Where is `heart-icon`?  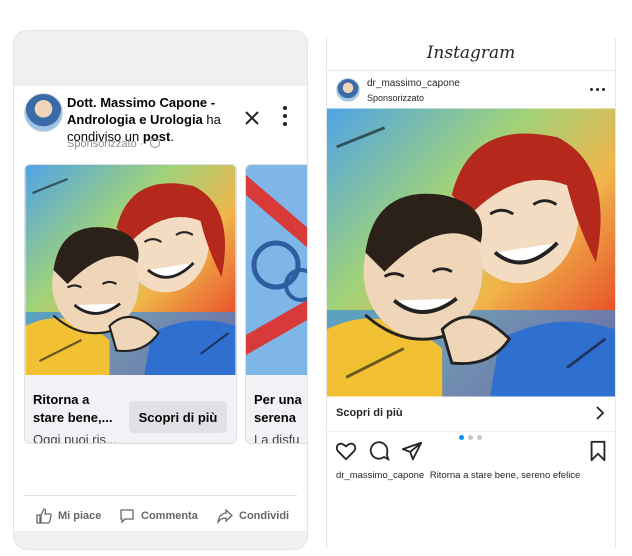 heart-icon is located at coordinates (346, 451).